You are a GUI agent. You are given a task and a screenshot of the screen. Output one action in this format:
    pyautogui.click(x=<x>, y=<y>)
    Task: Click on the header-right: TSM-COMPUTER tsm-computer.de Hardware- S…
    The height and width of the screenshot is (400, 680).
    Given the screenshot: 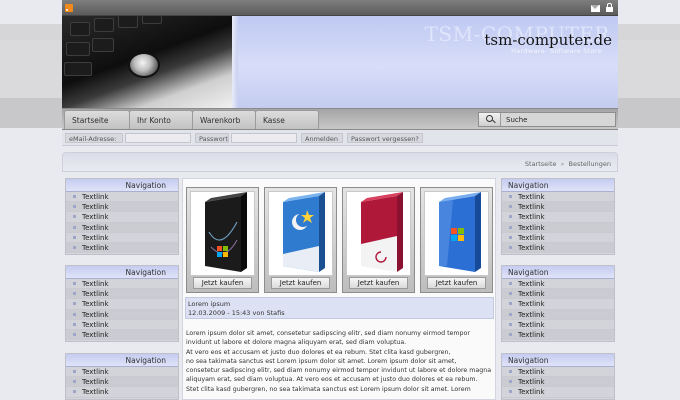 What is the action you would take?
    pyautogui.click(x=428, y=62)
    